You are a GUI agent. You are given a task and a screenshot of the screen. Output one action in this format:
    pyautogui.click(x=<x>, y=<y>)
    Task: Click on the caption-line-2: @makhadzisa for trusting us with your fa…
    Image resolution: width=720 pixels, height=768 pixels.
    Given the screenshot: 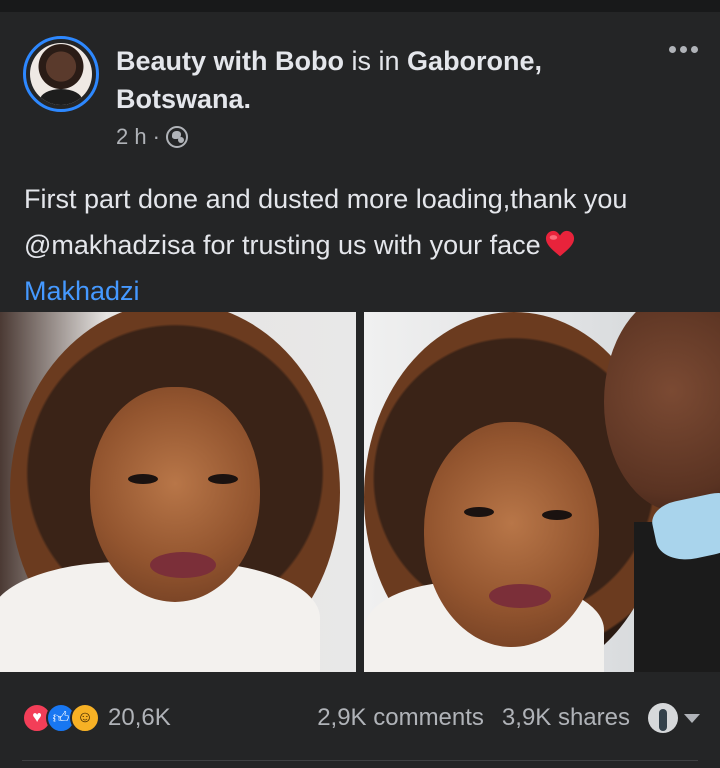 What is the action you would take?
    pyautogui.click(x=282, y=245)
    